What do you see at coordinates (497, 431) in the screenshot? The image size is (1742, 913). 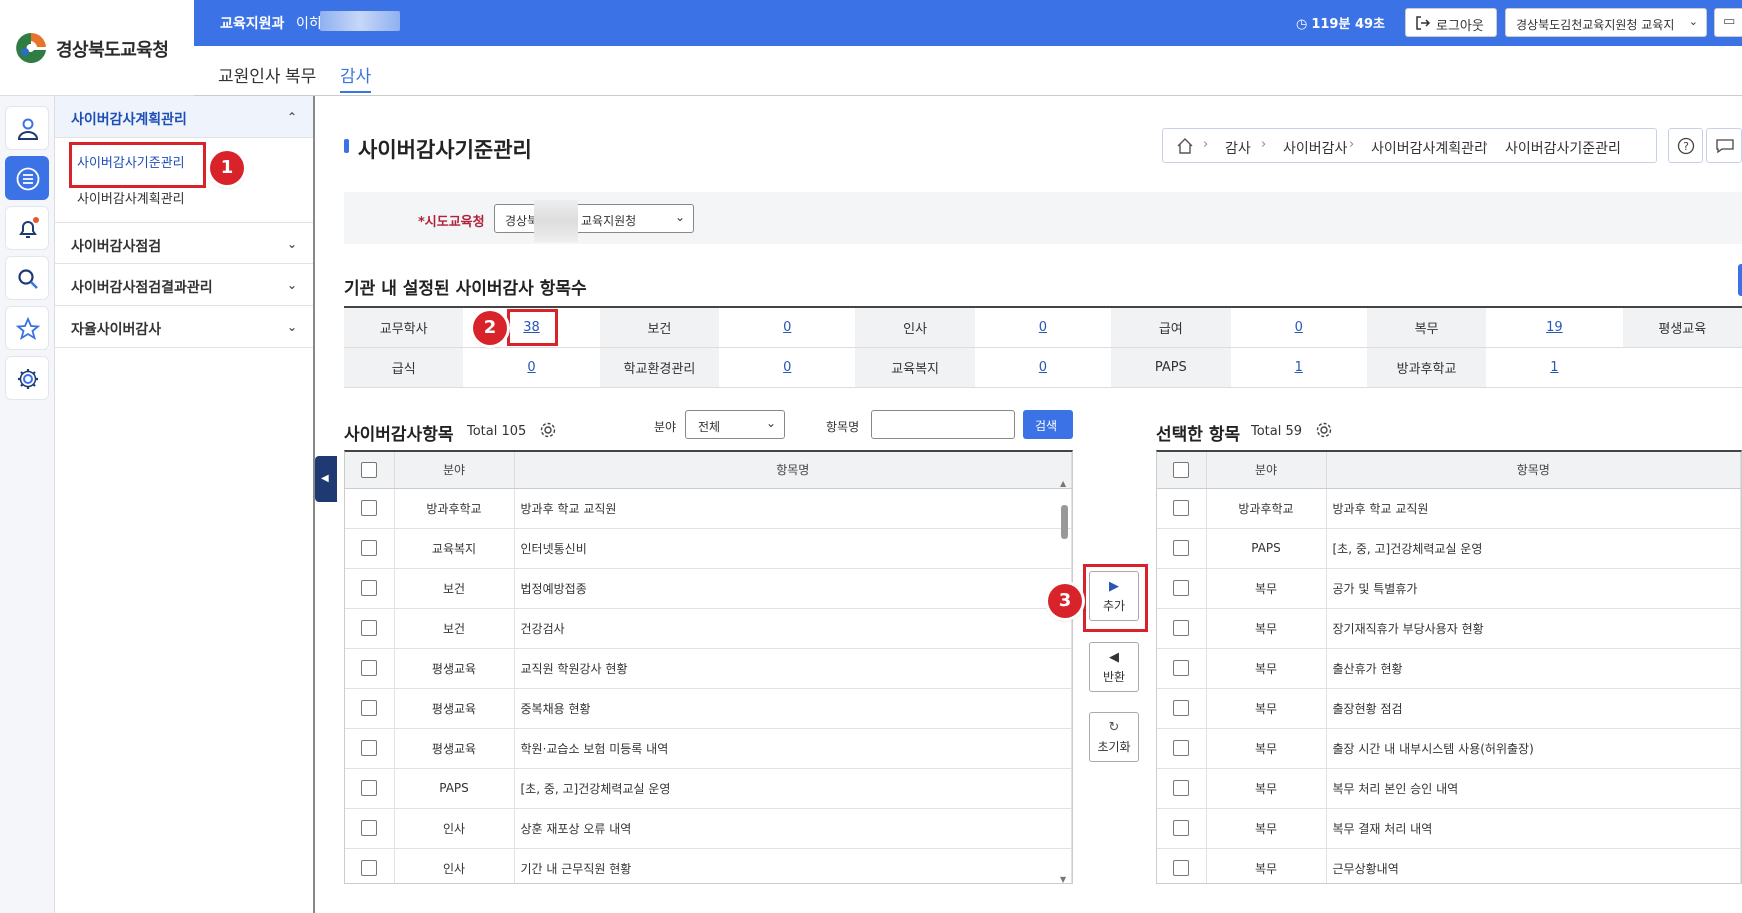 I see `left-panel-total: Total 105` at bounding box center [497, 431].